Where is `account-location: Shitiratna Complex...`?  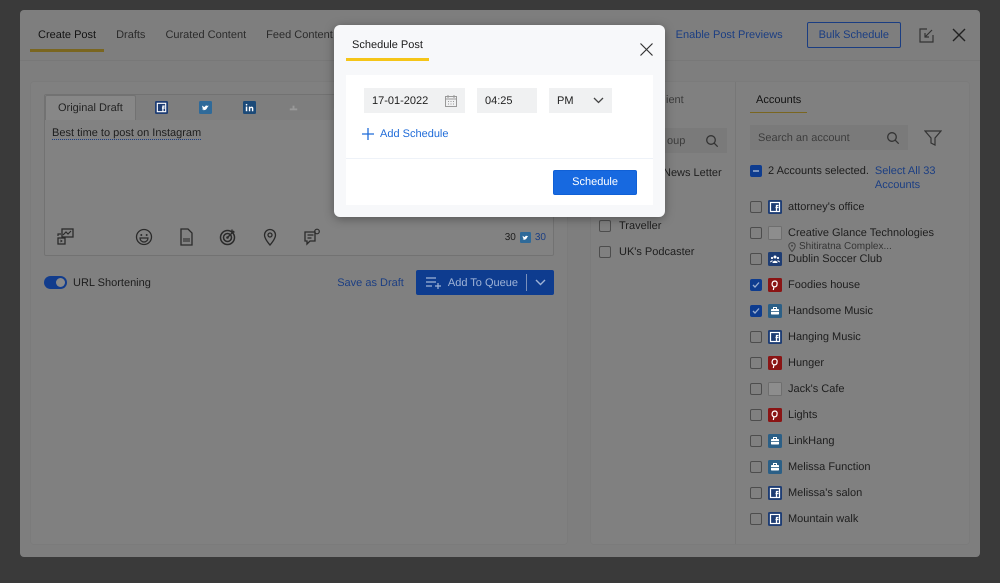 account-location: Shitiratna Complex... is located at coordinates (845, 246).